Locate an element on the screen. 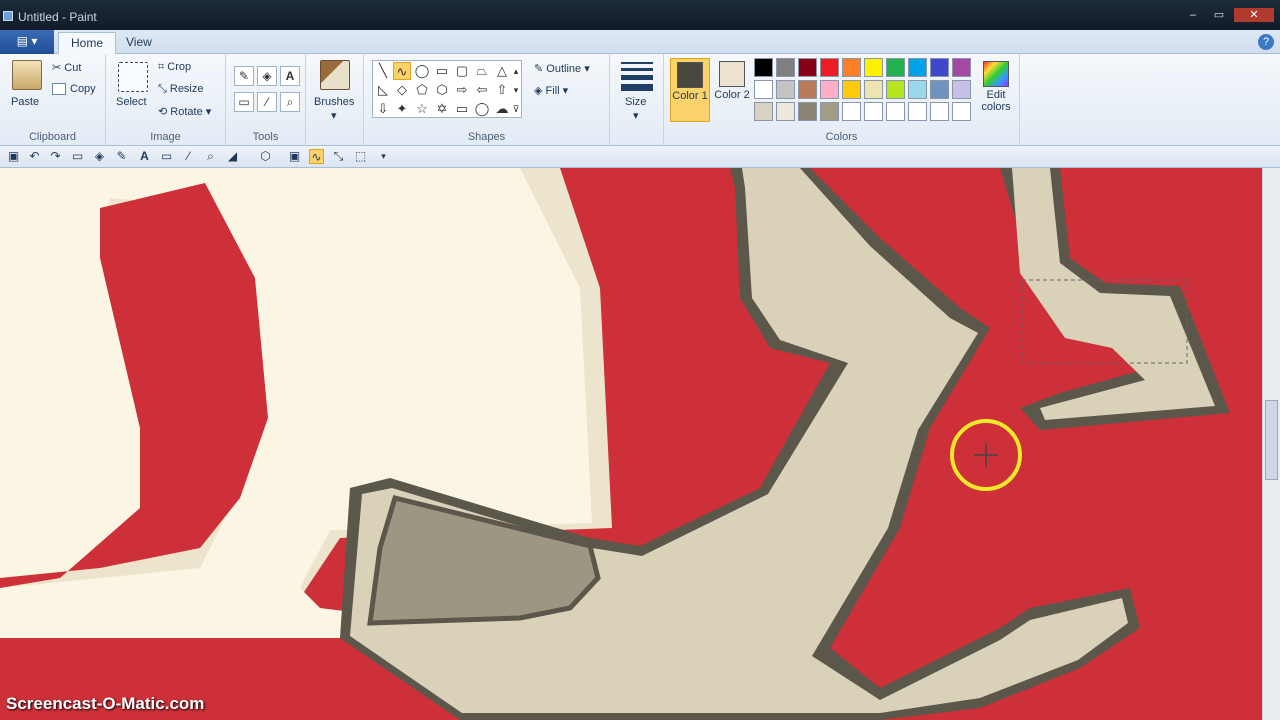  maximize-button: ▭ is located at coordinates (1219, 15).